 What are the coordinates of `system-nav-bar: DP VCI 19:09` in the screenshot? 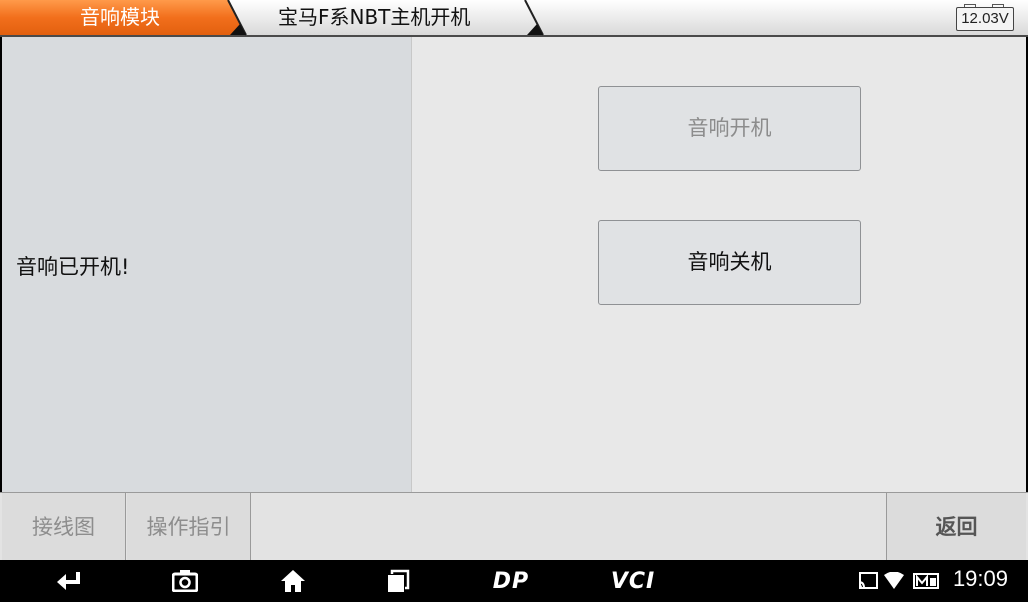 It's located at (514, 581).